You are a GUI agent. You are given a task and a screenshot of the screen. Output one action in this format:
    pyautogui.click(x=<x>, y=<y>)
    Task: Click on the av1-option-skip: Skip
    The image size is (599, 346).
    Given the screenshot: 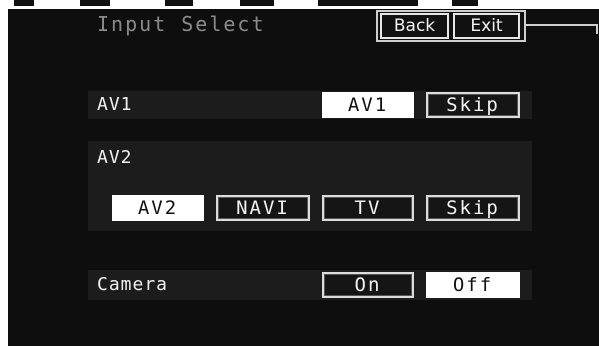 What is the action you would take?
    pyautogui.click(x=473, y=105)
    